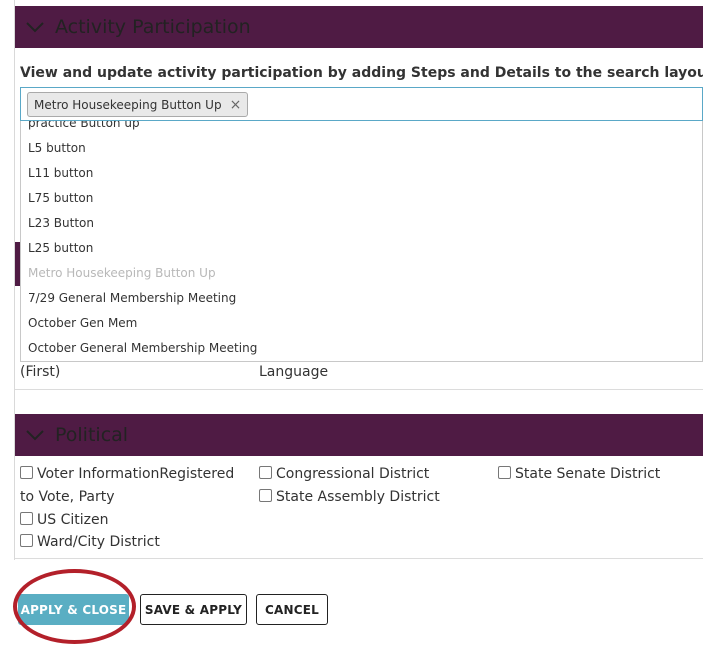  I want to click on checkbox-label: Congressional District, so click(353, 474).